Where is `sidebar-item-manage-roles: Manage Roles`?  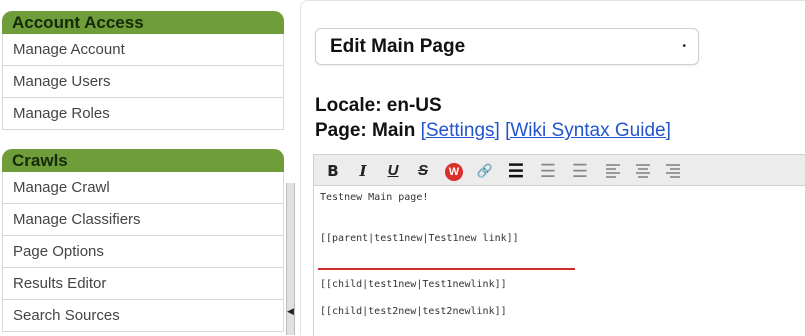 sidebar-item-manage-roles: Manage Roles is located at coordinates (143, 114).